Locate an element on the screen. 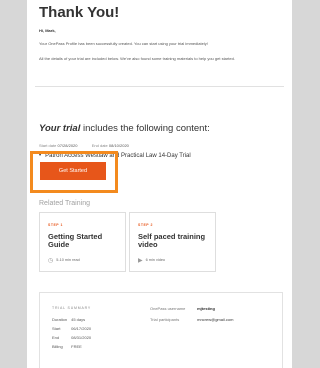 The height and width of the screenshot is (368, 320). end-date-value: 08/10/2020 is located at coordinates (118, 145).